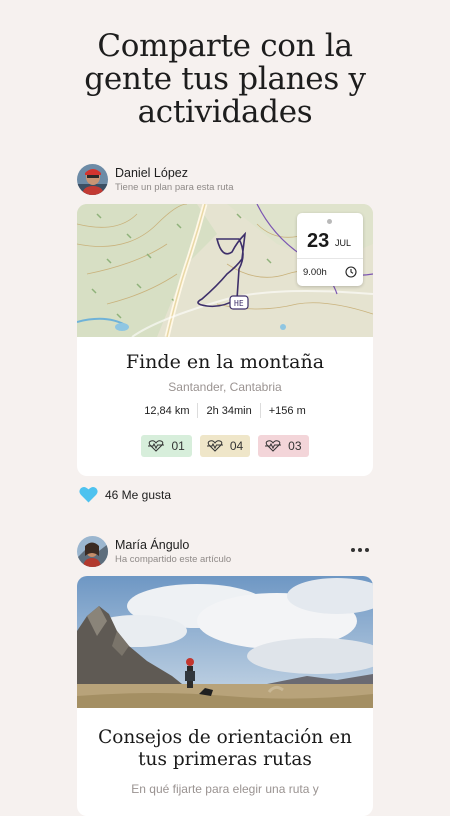 The width and height of the screenshot is (450, 816). I want to click on plan-stats: 12,84 km 2h 34min +156 m, so click(225, 410).